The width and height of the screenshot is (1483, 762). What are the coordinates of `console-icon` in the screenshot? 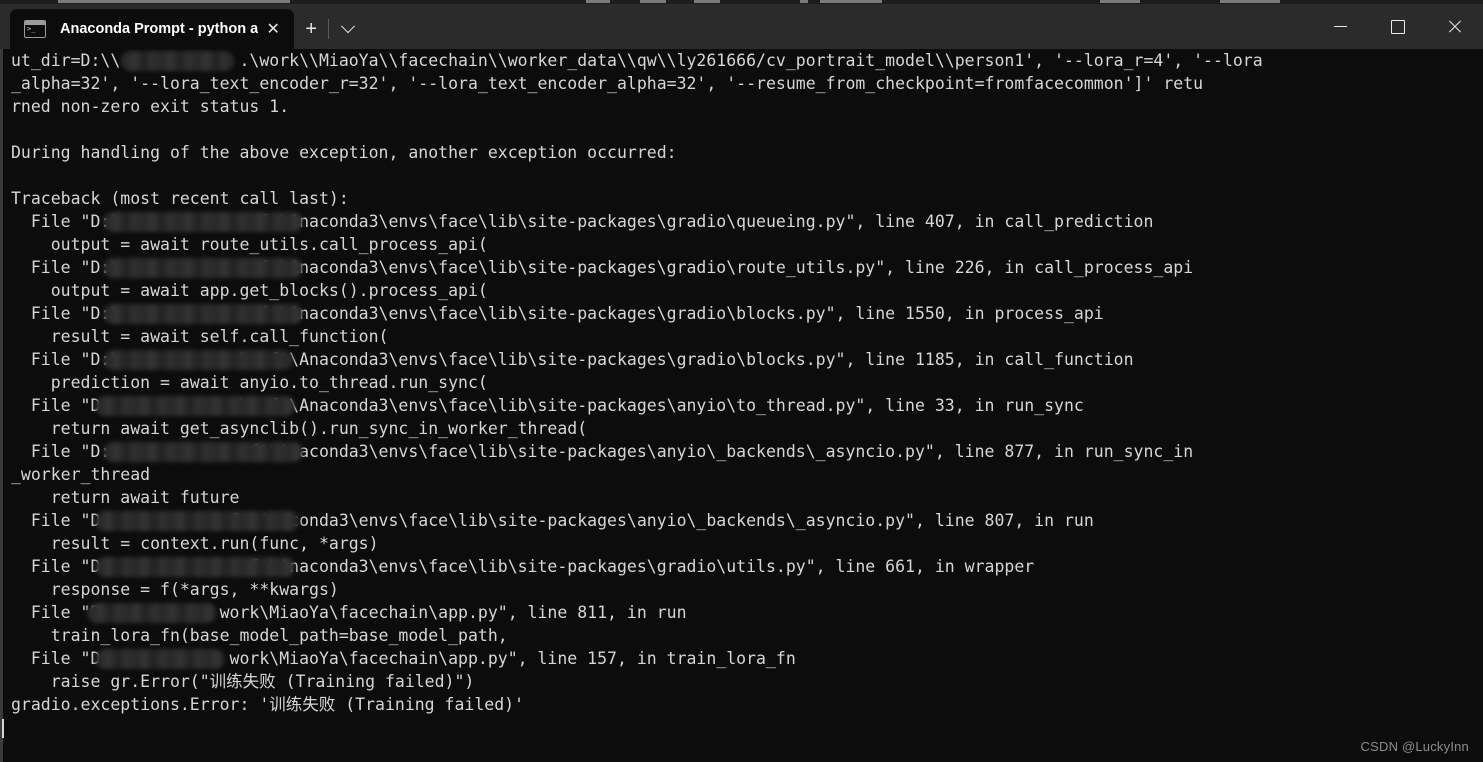 It's located at (35, 29).